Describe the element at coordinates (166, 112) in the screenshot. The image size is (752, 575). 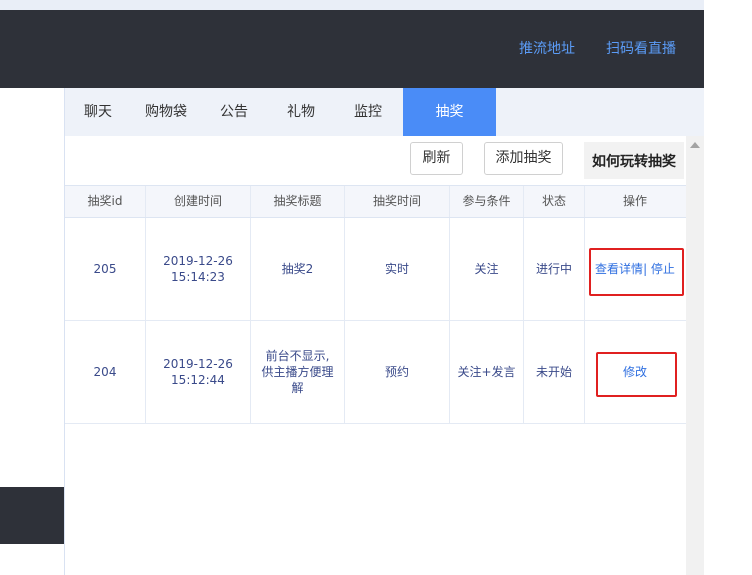
I see `tab-shopping-bag: 购物袋` at that location.